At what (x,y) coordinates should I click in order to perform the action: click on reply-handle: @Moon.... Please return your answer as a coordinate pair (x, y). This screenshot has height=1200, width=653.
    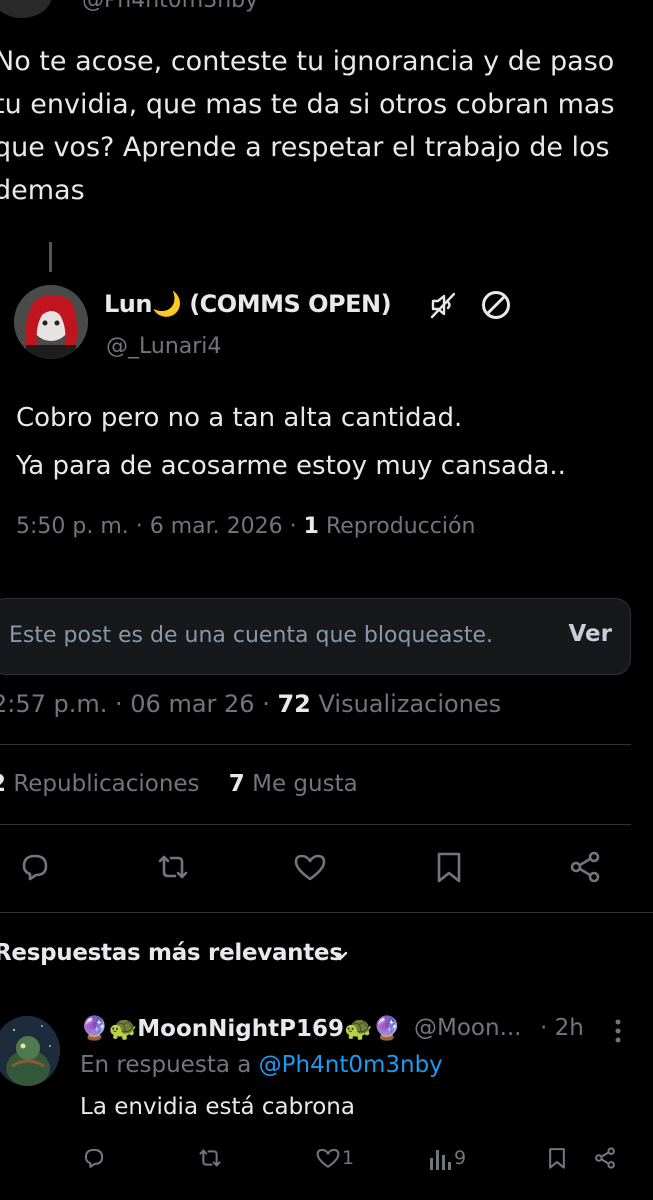
    Looking at the image, I should click on (468, 1028).